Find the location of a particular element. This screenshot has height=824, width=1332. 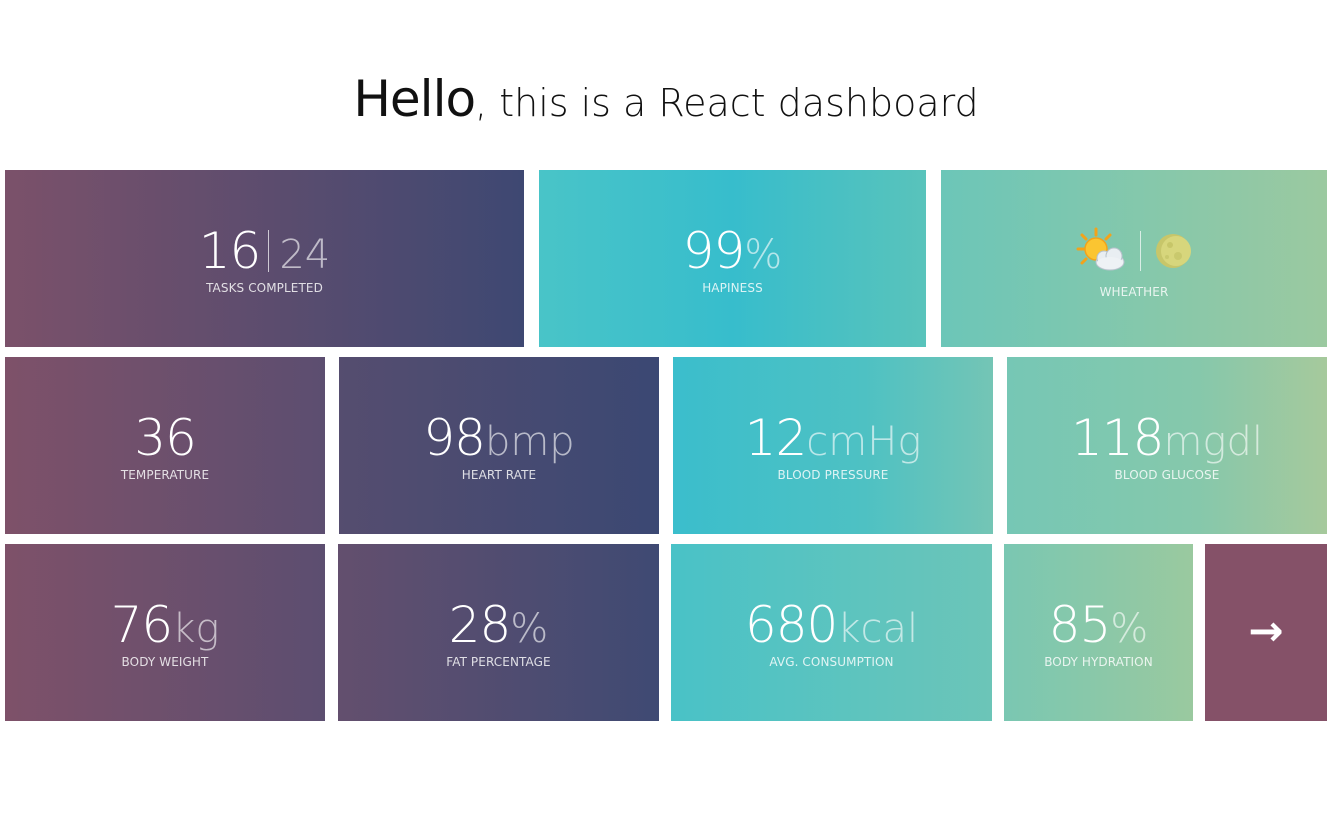

heart-rate-unit: bmp is located at coordinates (529, 441).